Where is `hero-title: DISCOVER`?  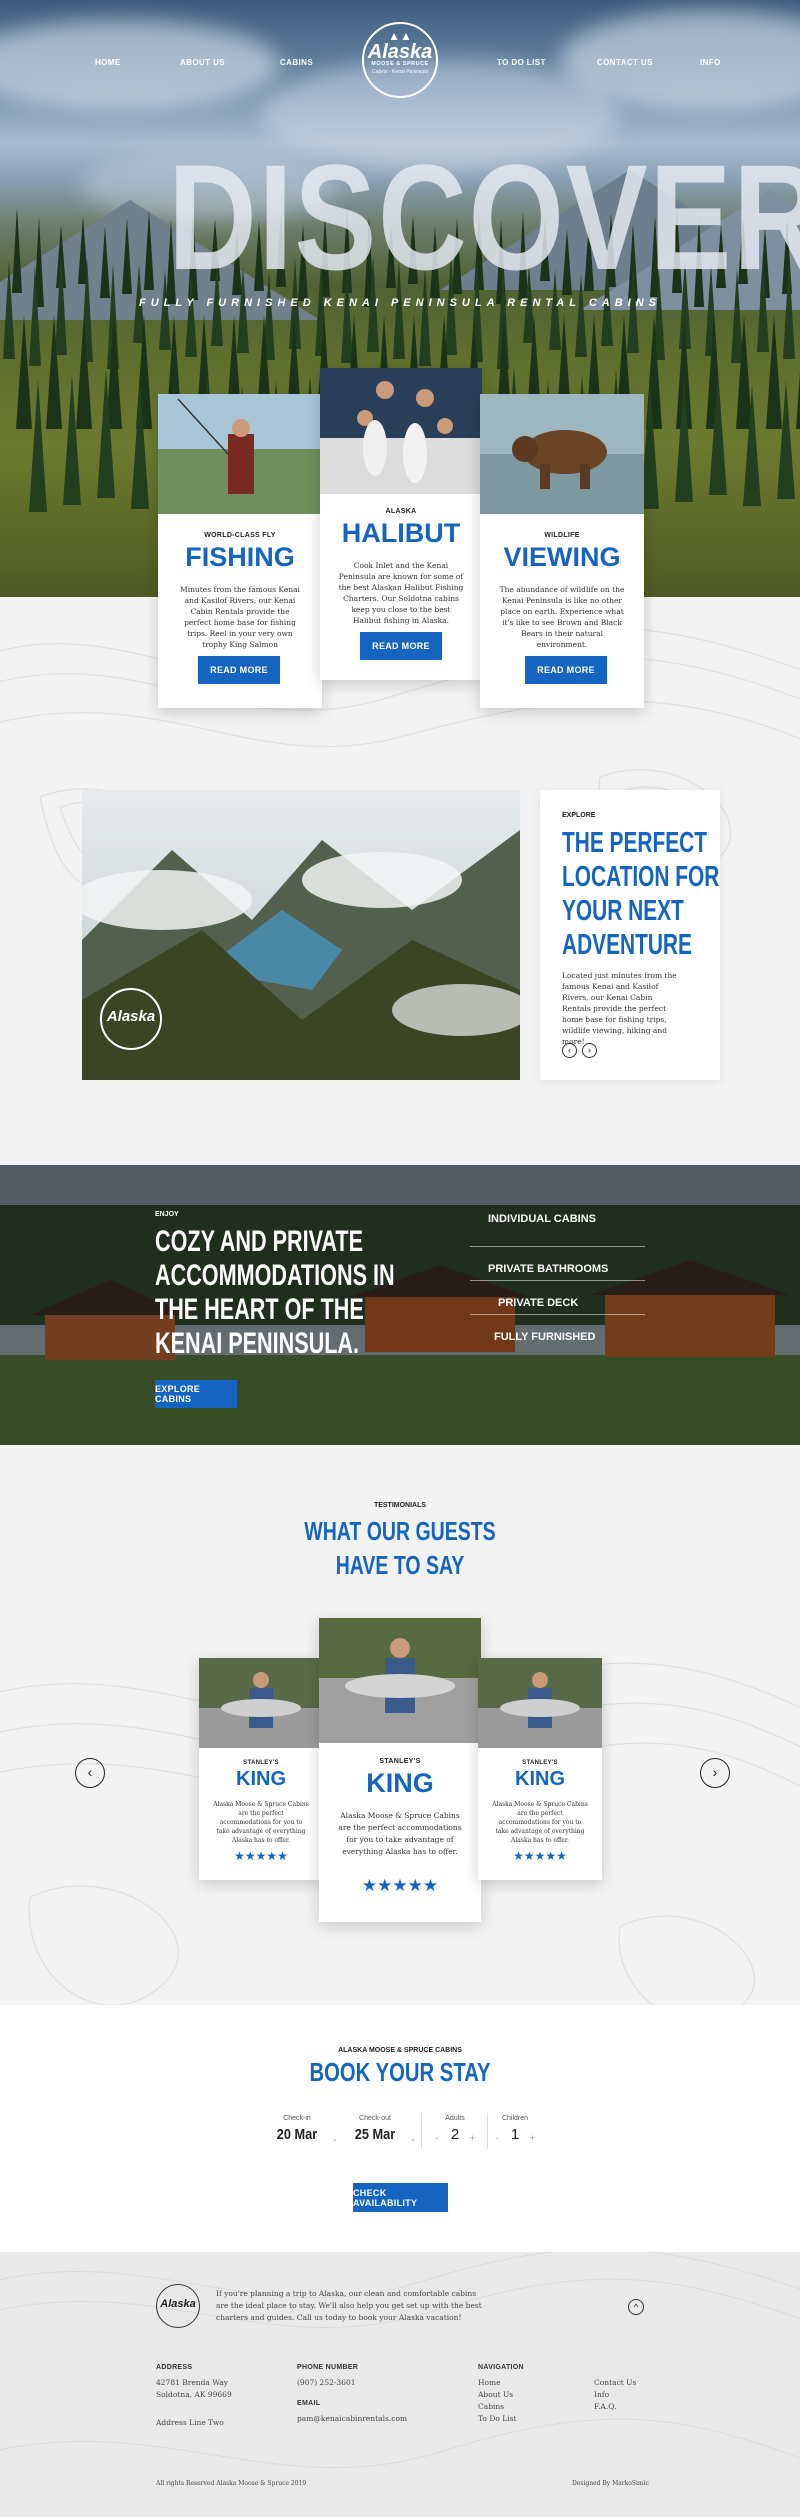 hero-title: DISCOVER is located at coordinates (484, 217).